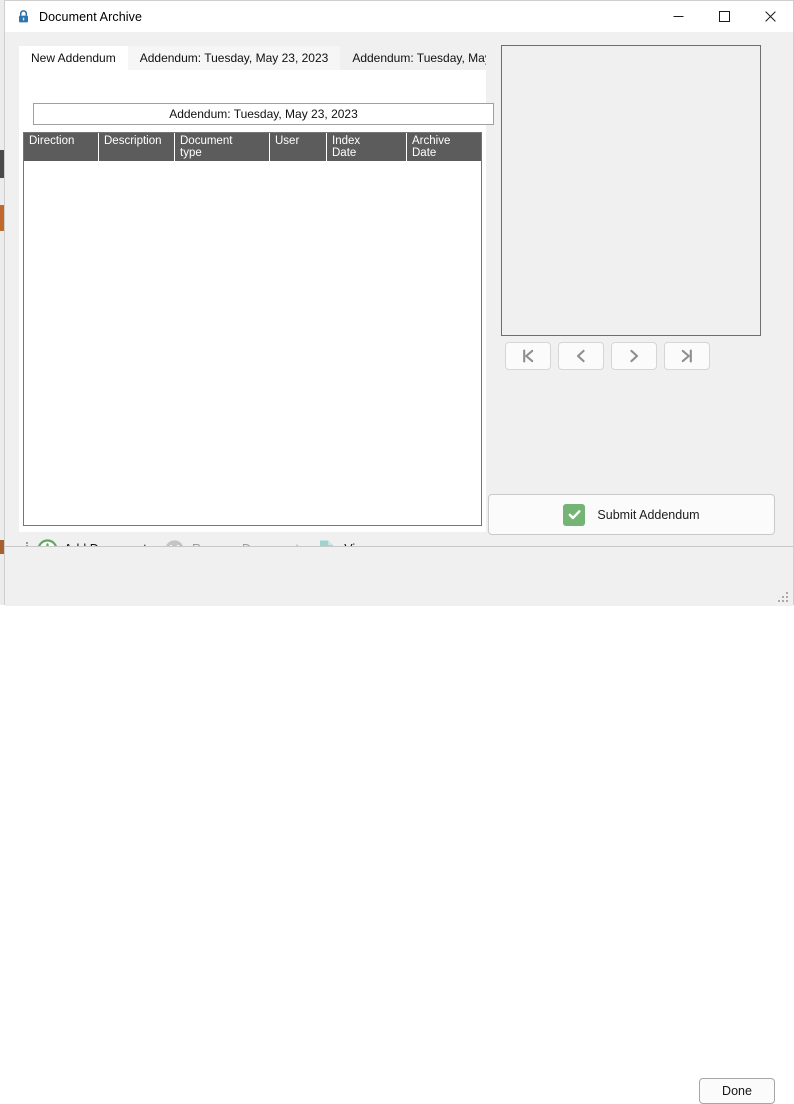 The image size is (794, 1104). What do you see at coordinates (528, 356) in the screenshot?
I see `first-page-icon` at bounding box center [528, 356].